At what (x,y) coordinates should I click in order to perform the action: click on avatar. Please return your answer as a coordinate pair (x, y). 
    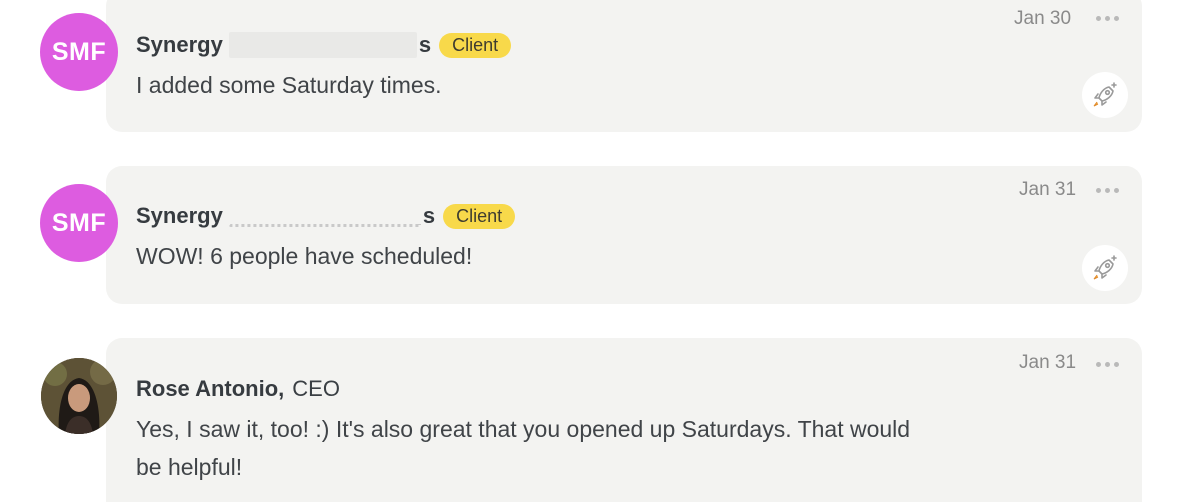
    Looking at the image, I should click on (79, 396).